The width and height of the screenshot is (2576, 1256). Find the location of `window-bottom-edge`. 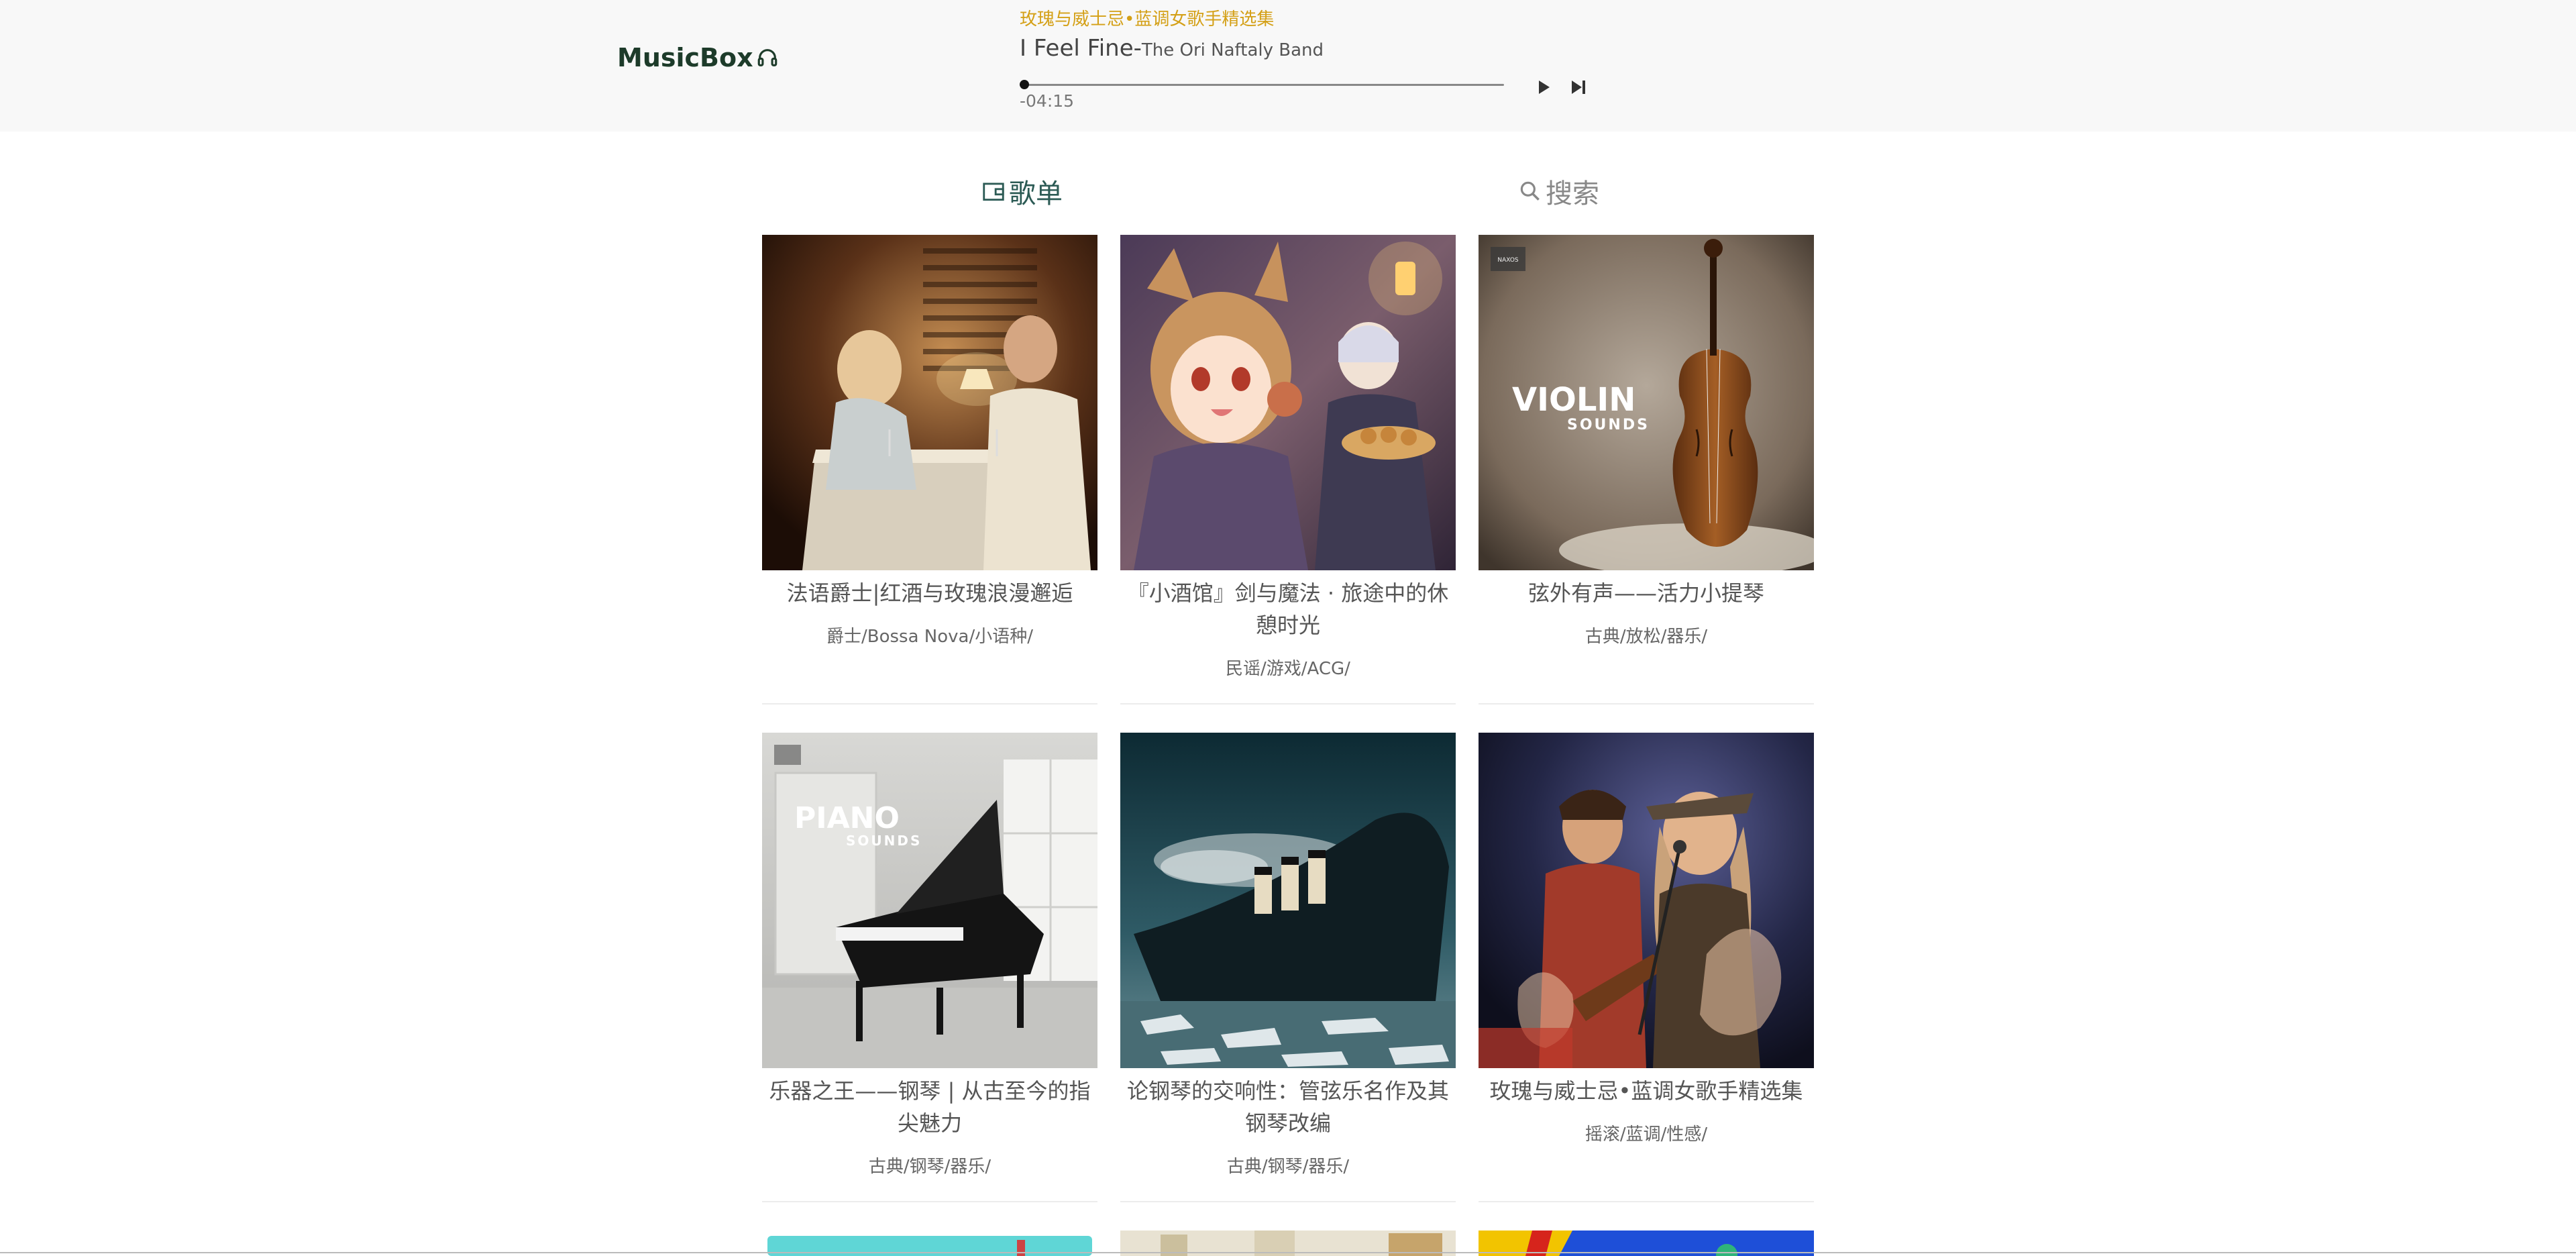

window-bottom-edge is located at coordinates (1288, 1252).